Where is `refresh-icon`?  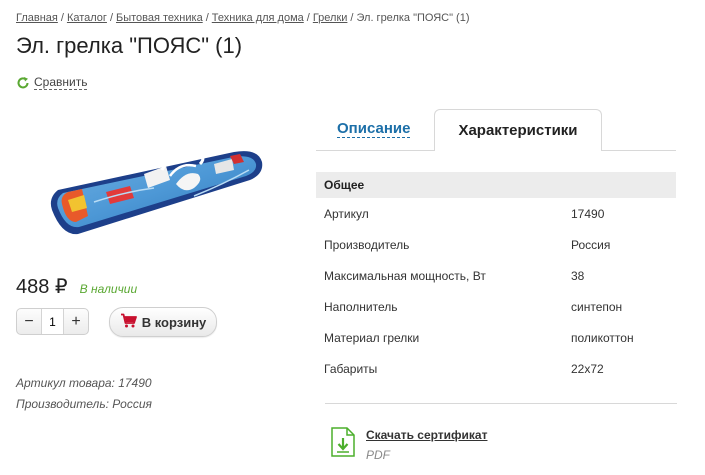
refresh-icon is located at coordinates (23, 83).